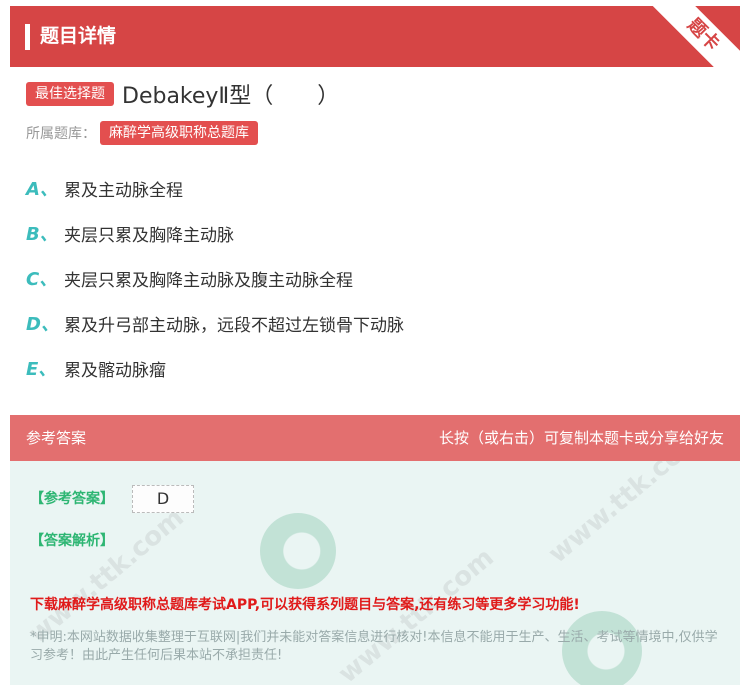 The width and height of the screenshot is (750, 685). I want to click on option-text: 累及髂动脉瘤, so click(115, 370).